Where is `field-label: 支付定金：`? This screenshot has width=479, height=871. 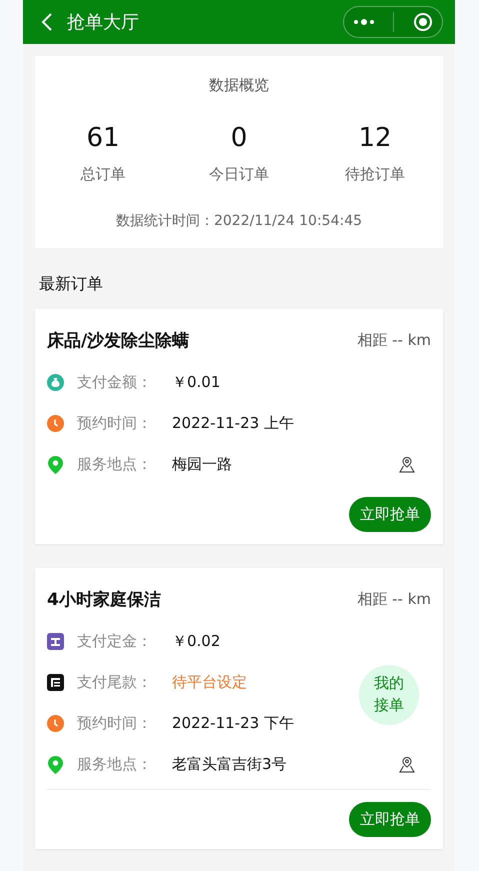
field-label: 支付定金： is located at coordinates (115, 641).